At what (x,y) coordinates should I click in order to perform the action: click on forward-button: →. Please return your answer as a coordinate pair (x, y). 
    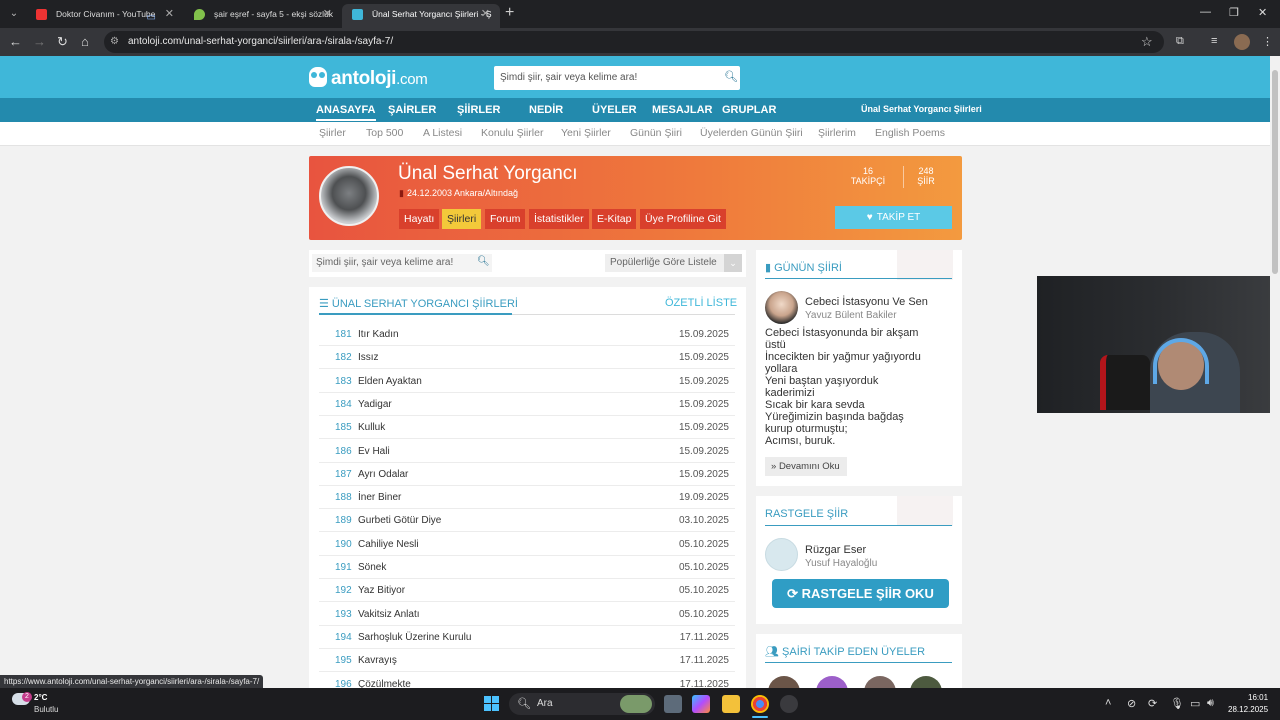
    Looking at the image, I should click on (39, 41).